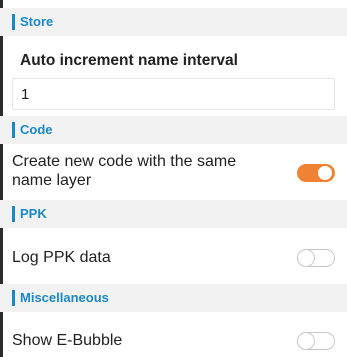 The width and height of the screenshot is (347, 357). Describe the element at coordinates (315, 341) in the screenshot. I see `show-ebubble-toggle` at that location.